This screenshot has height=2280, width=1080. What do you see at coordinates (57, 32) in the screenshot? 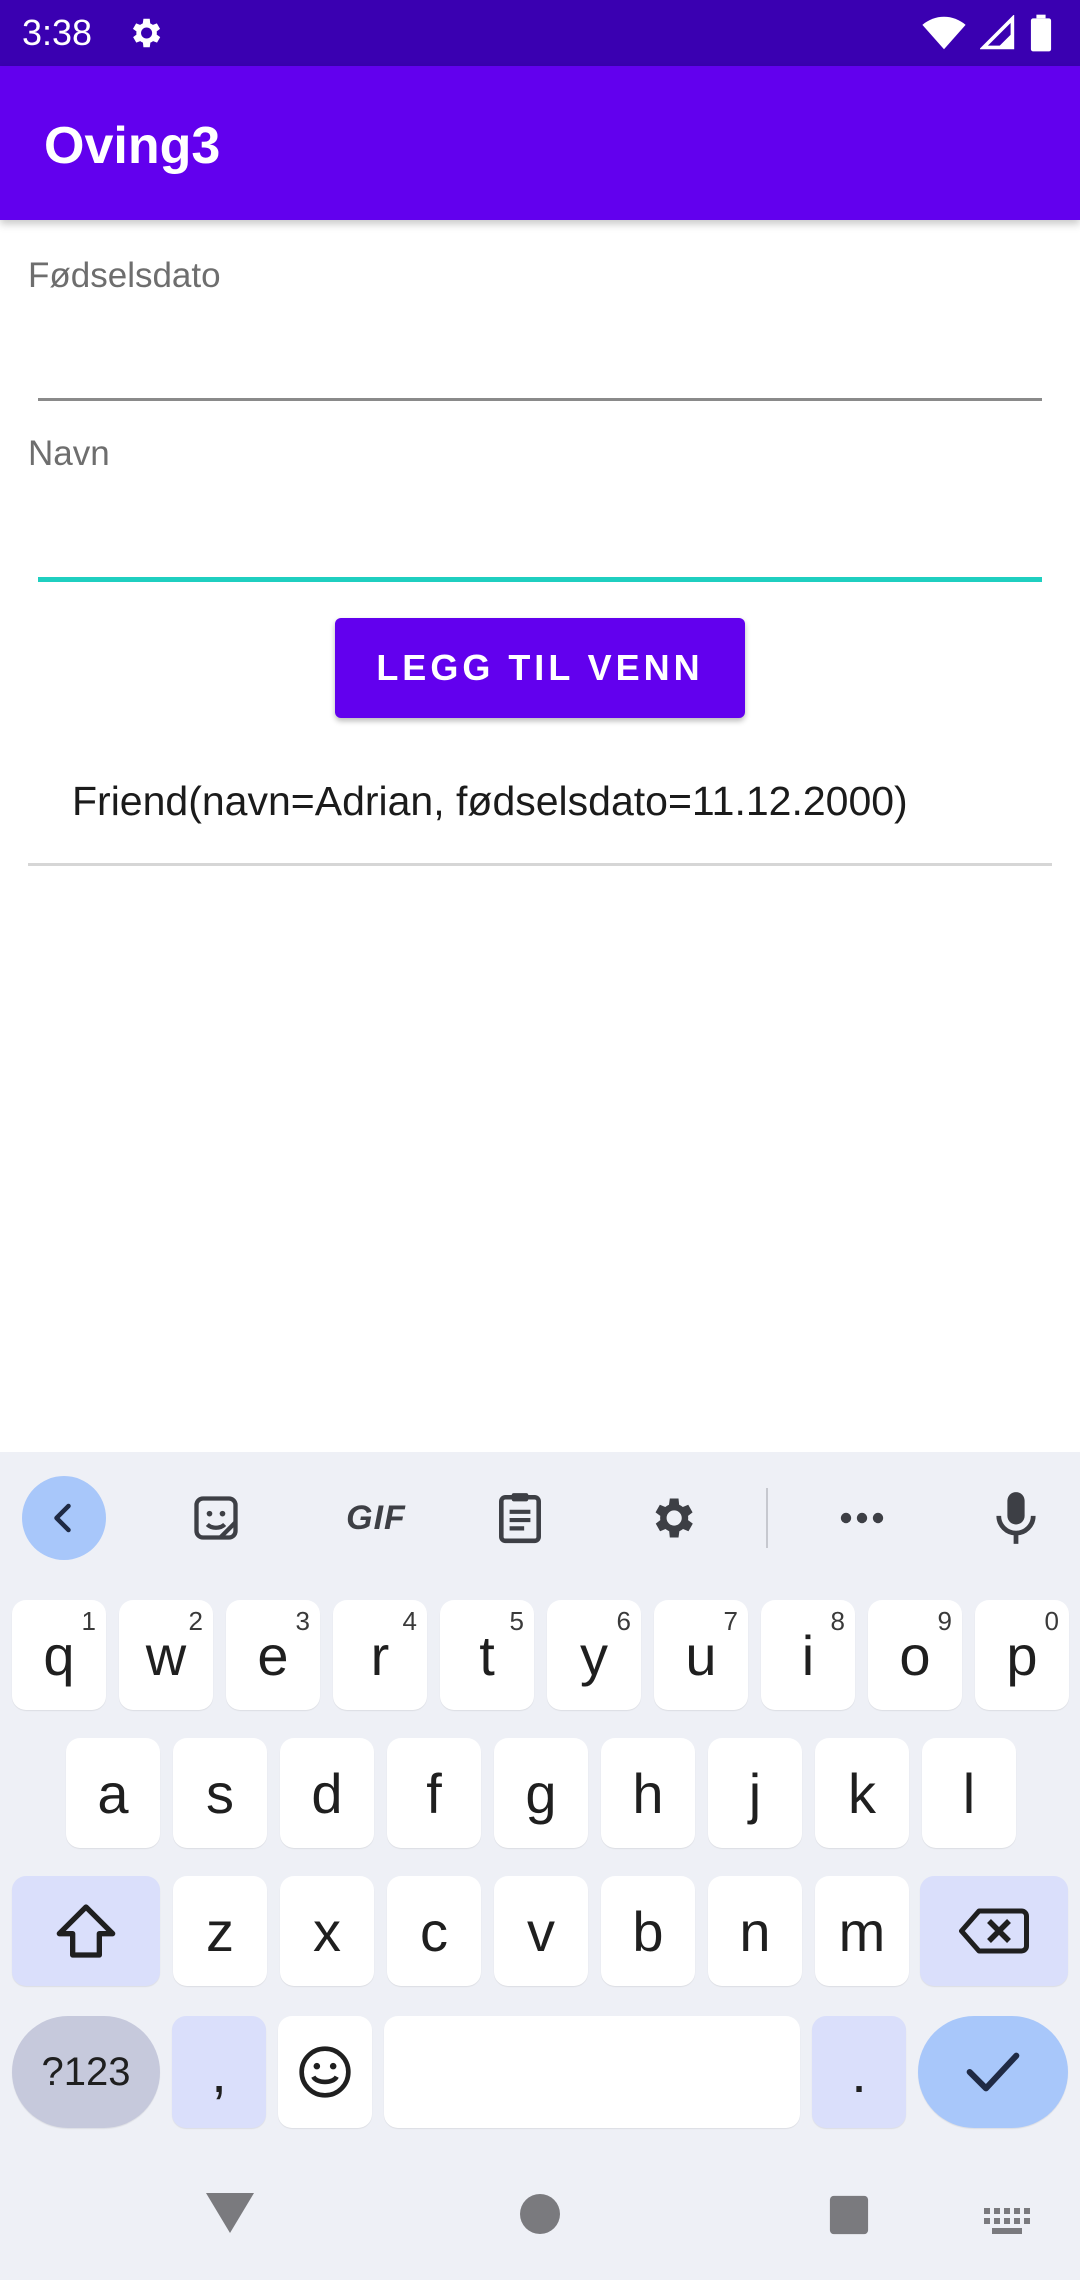
I see `status-time: 3:38` at bounding box center [57, 32].